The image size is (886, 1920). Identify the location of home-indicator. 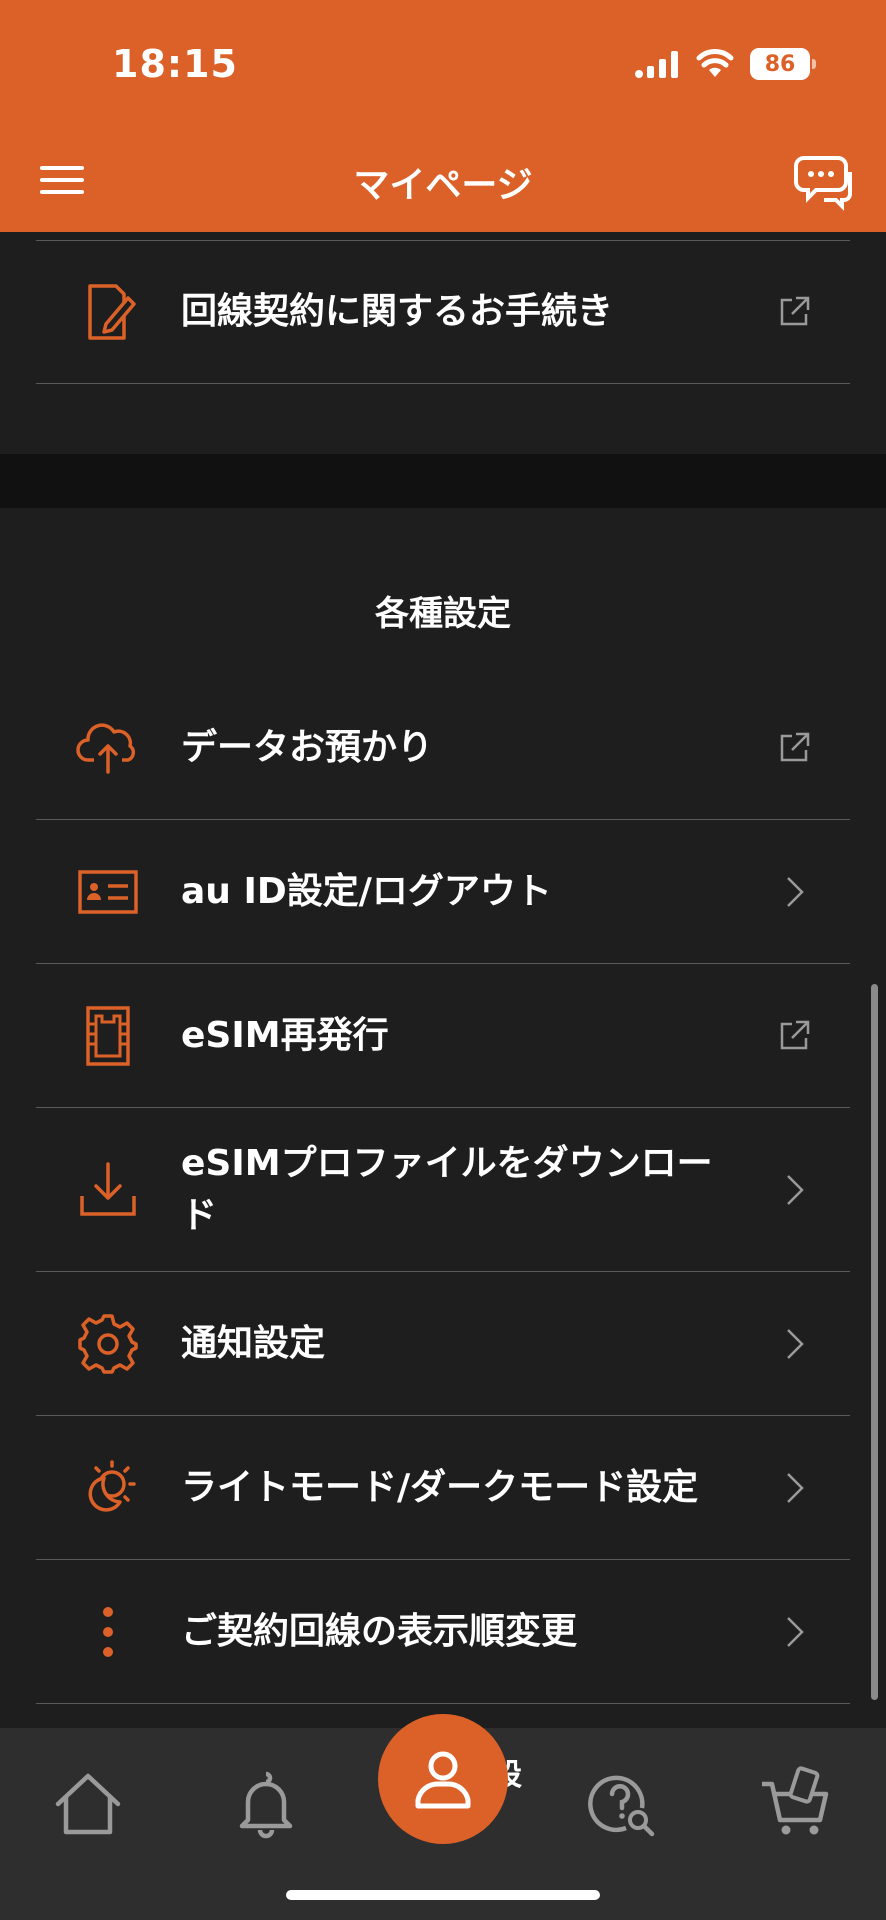
(443, 1895).